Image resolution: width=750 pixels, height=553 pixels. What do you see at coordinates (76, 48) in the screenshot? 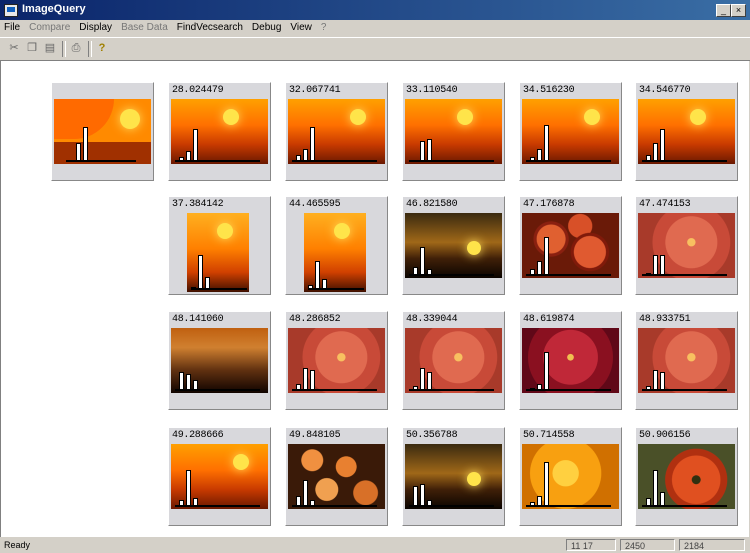
I see `print-icon: ⎙` at bounding box center [76, 48].